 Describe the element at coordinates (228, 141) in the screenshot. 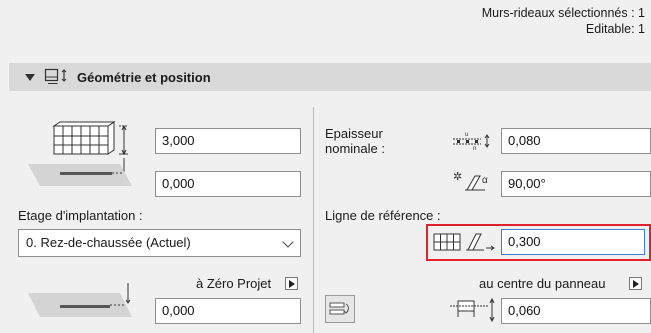

I see `height-input: 3,000` at that location.